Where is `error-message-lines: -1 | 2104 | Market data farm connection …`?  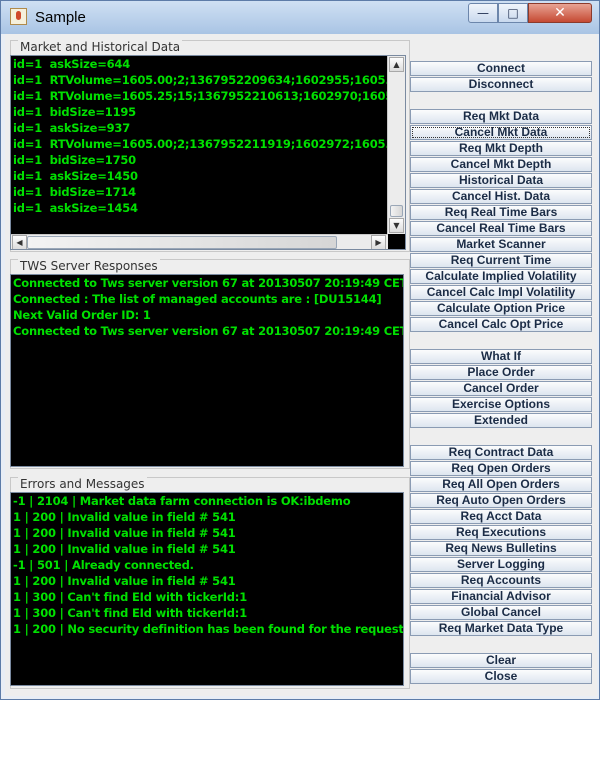
error-message-lines: -1 | 2104 | Market data farm connection … is located at coordinates (207, 565).